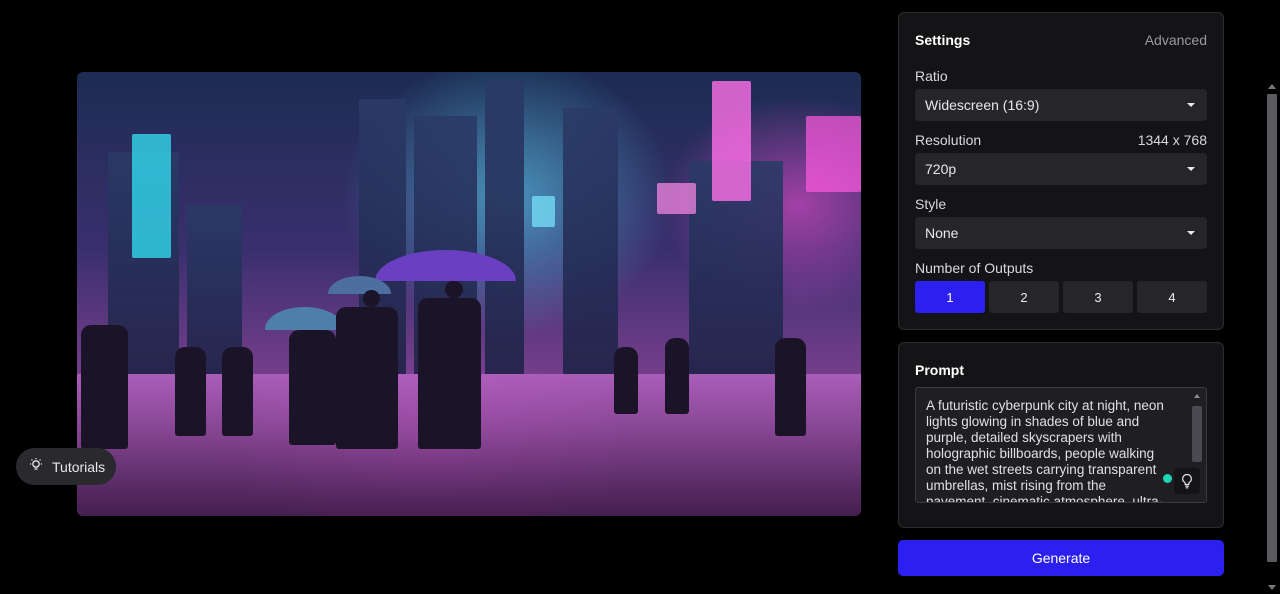 The height and width of the screenshot is (594, 1280). What do you see at coordinates (931, 204) in the screenshot?
I see `style-label: Style` at bounding box center [931, 204].